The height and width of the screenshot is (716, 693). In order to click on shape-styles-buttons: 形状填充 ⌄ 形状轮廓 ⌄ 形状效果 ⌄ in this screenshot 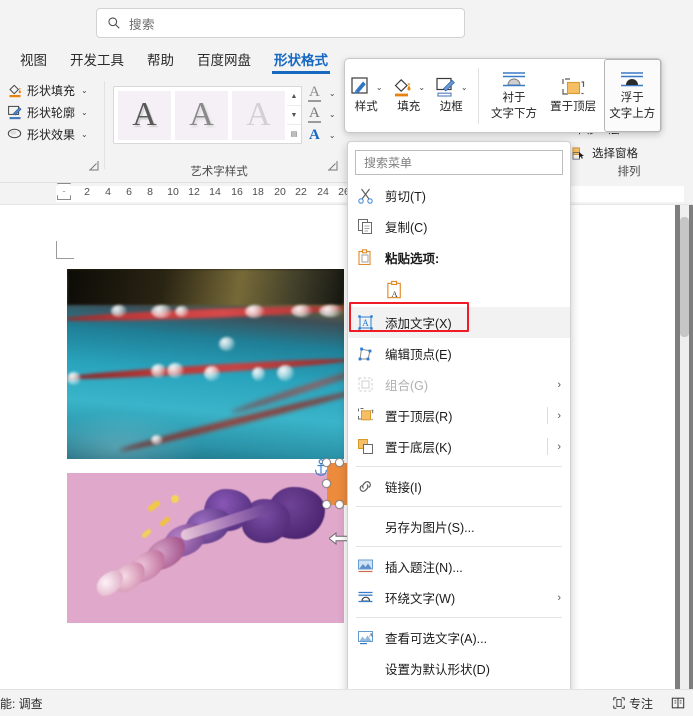, I will do `click(47, 112)`.